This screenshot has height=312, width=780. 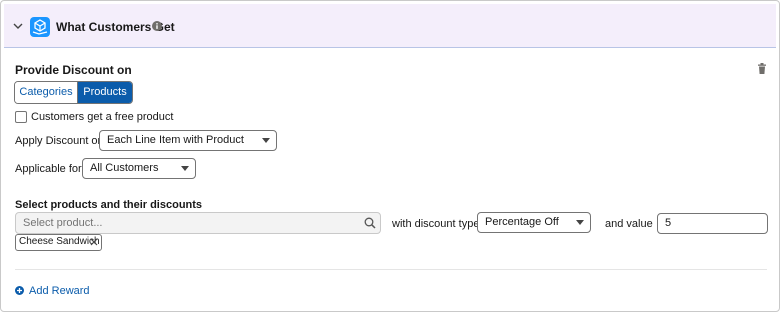 I want to click on discount-type-value: Percentage Off, so click(x=522, y=222).